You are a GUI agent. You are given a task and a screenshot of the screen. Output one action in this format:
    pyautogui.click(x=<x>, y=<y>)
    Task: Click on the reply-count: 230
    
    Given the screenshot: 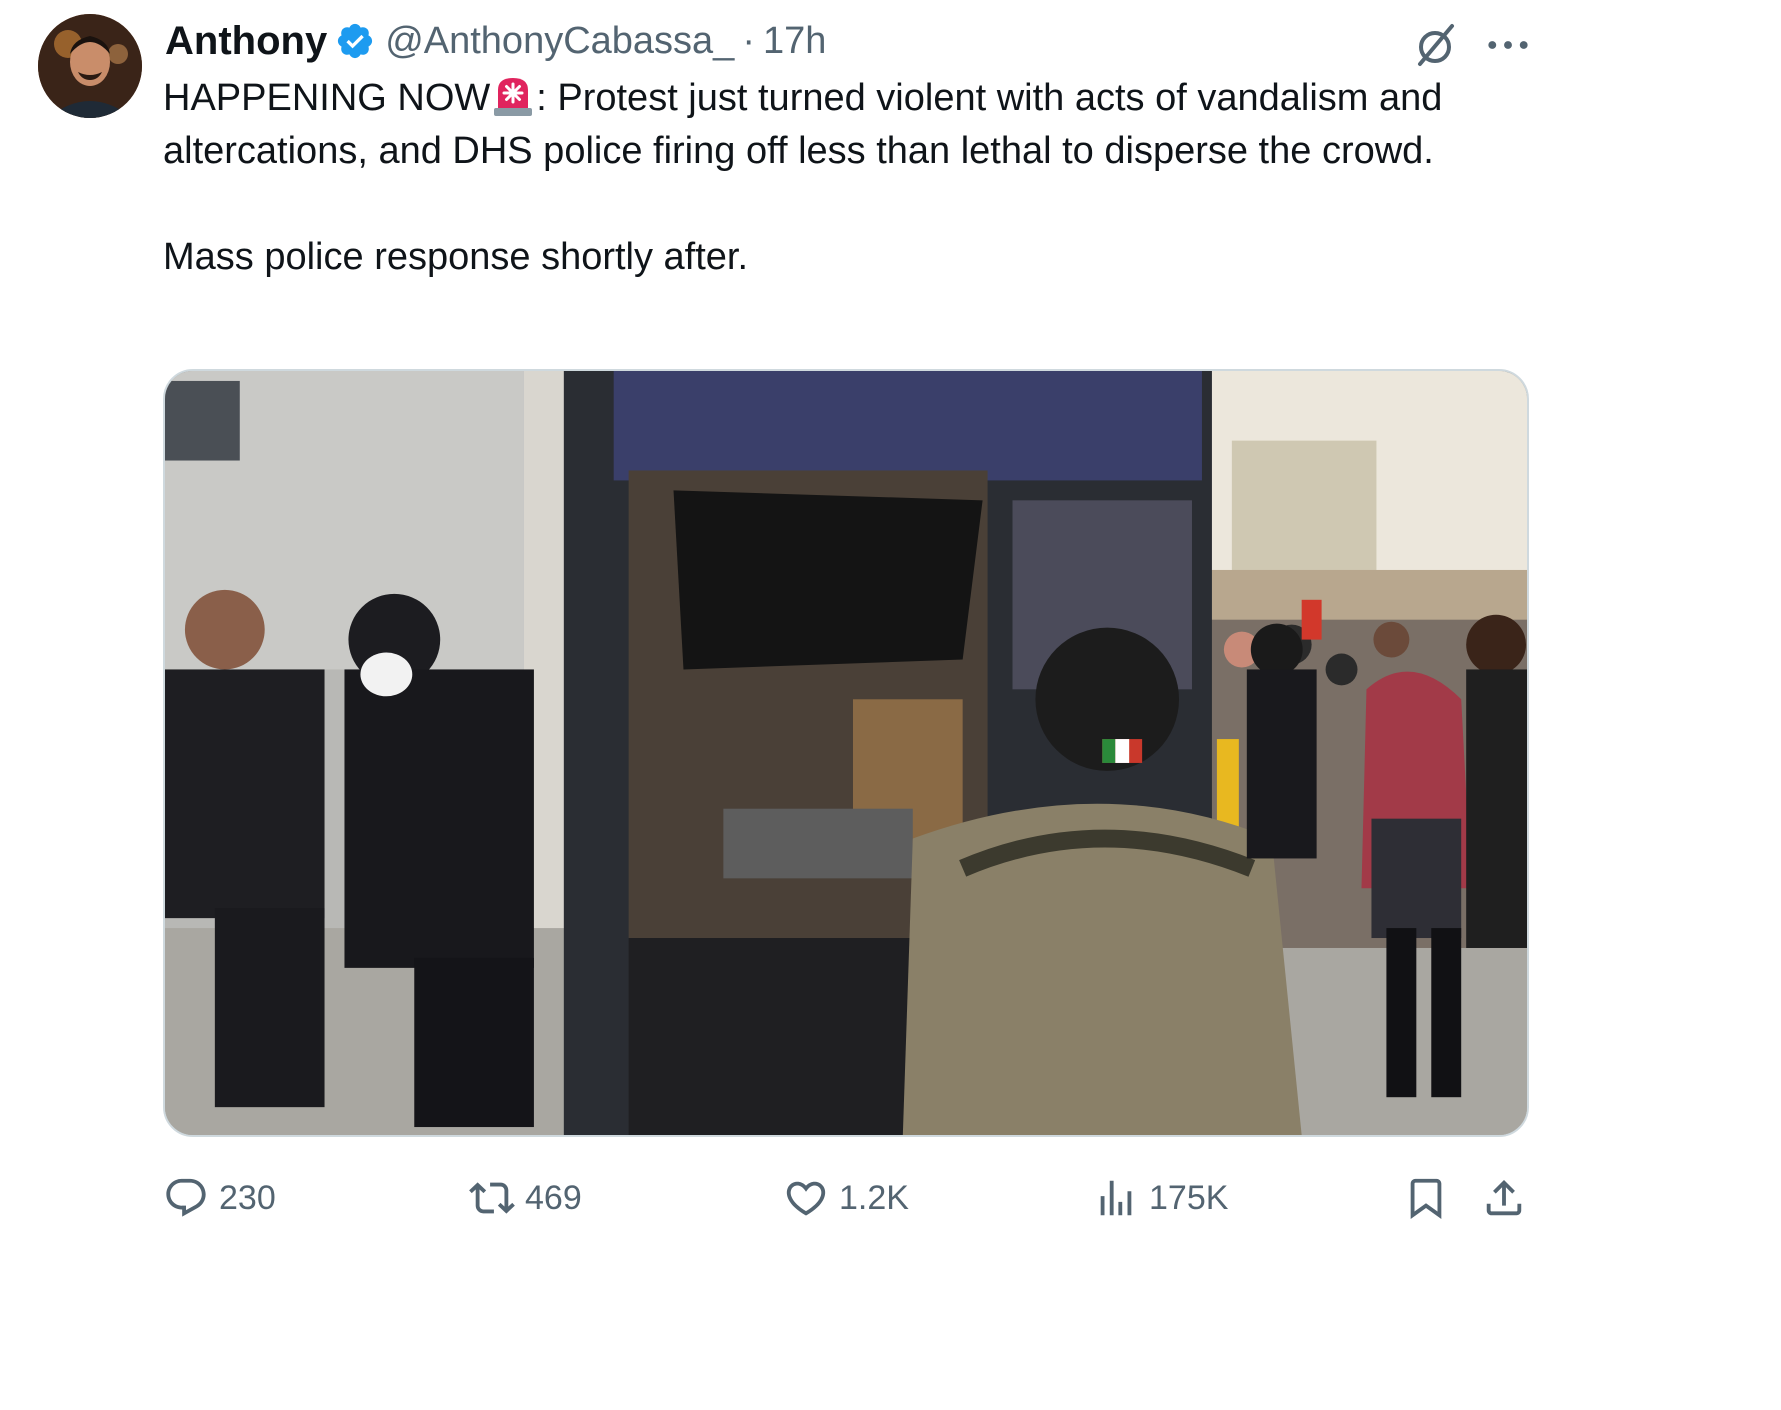 What is the action you would take?
    pyautogui.click(x=247, y=1197)
    